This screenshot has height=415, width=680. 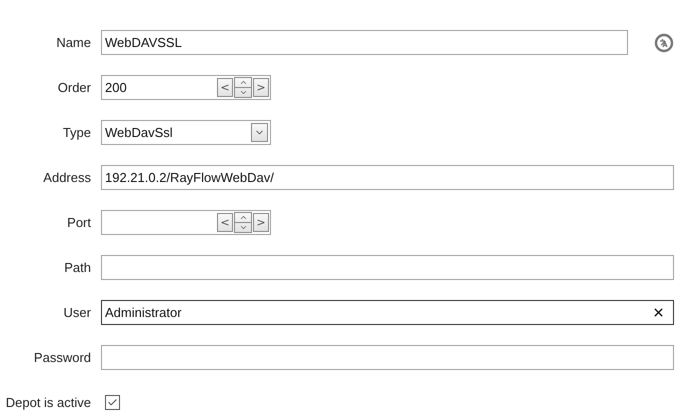 I want to click on checkmark-icon, so click(x=112, y=402).